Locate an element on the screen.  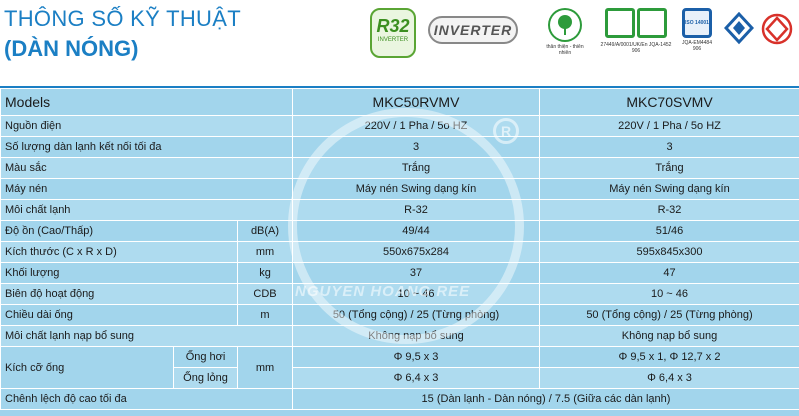
row-value-model-1: 37 is located at coordinates (416, 273).